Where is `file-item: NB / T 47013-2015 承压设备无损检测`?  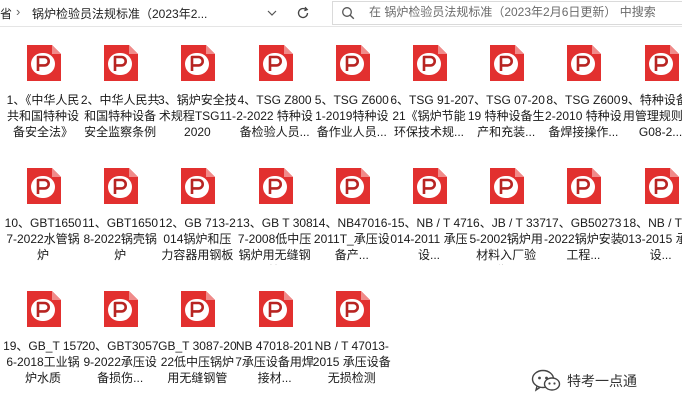 file-item: NB / T 47013-2015 承压设备无损检测 is located at coordinates (352, 335).